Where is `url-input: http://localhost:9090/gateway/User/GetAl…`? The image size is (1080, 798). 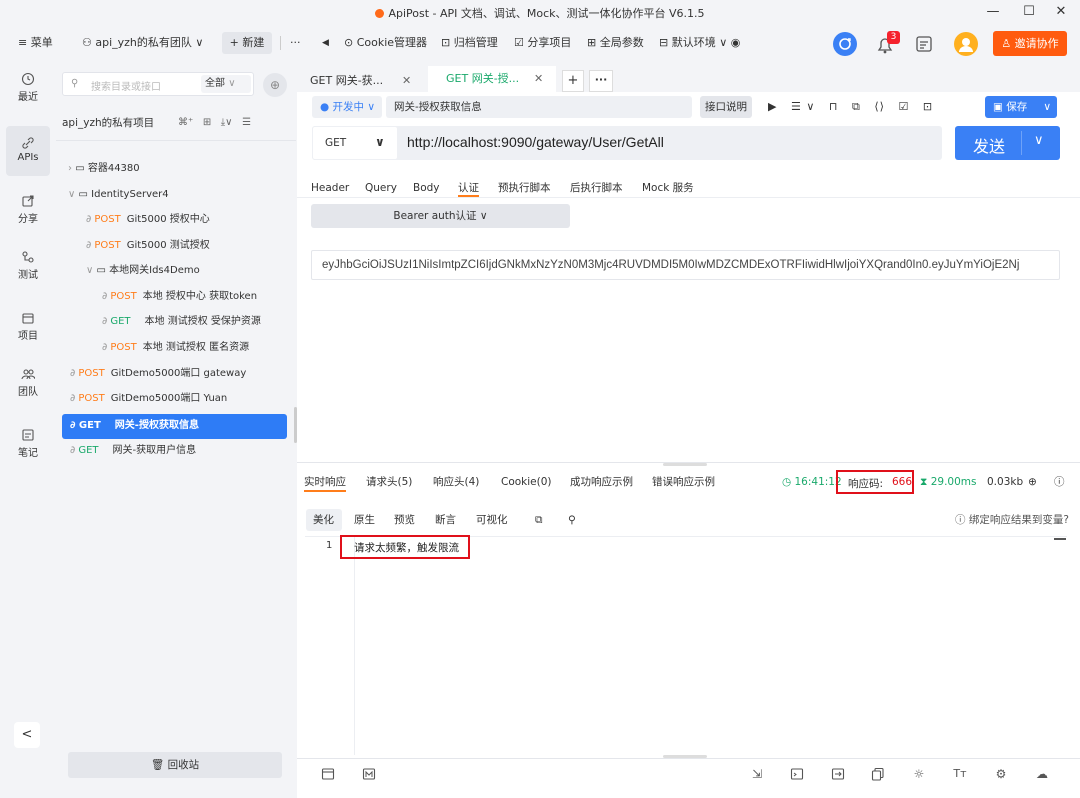 url-input: http://localhost:9090/gateway/User/GetAl… is located at coordinates (535, 142).